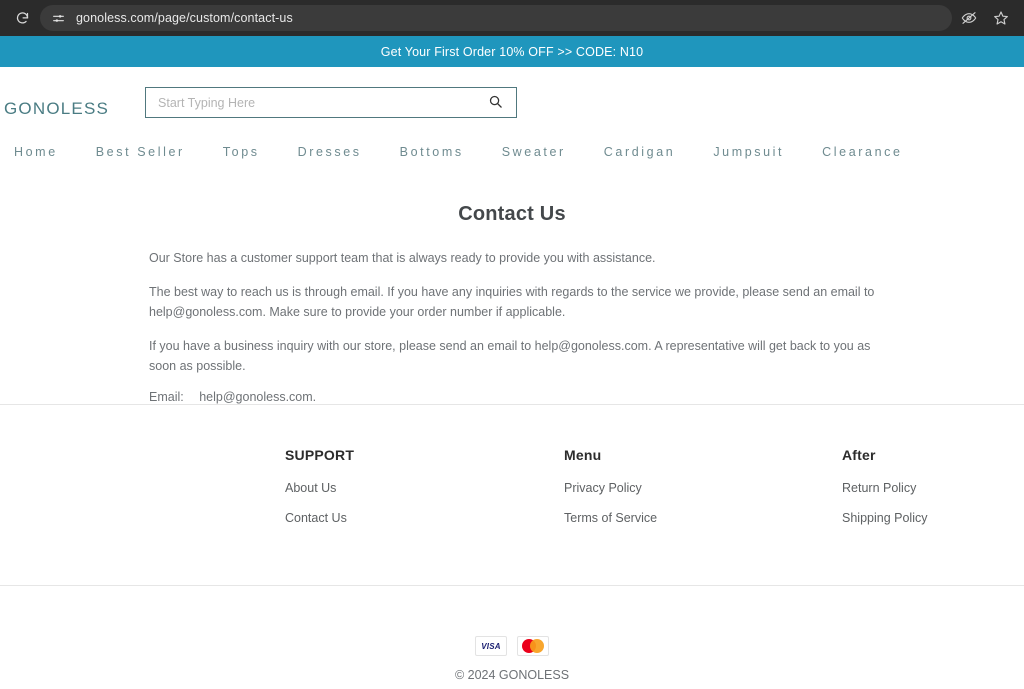  I want to click on footer-column-menu: Menu Privacy Policy Terms of Service, so click(703, 494).